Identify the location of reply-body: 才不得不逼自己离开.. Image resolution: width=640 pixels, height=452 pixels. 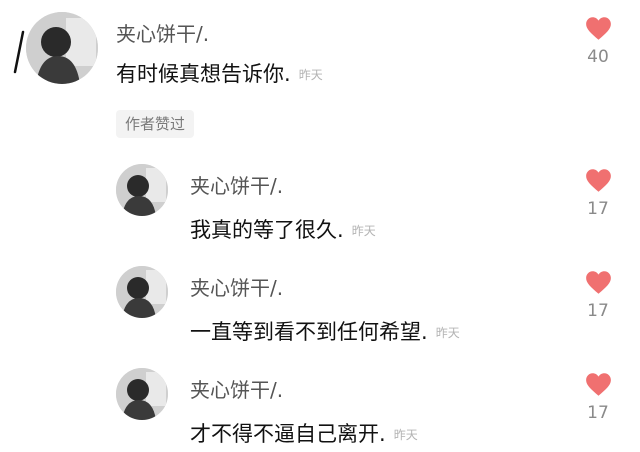
(288, 434).